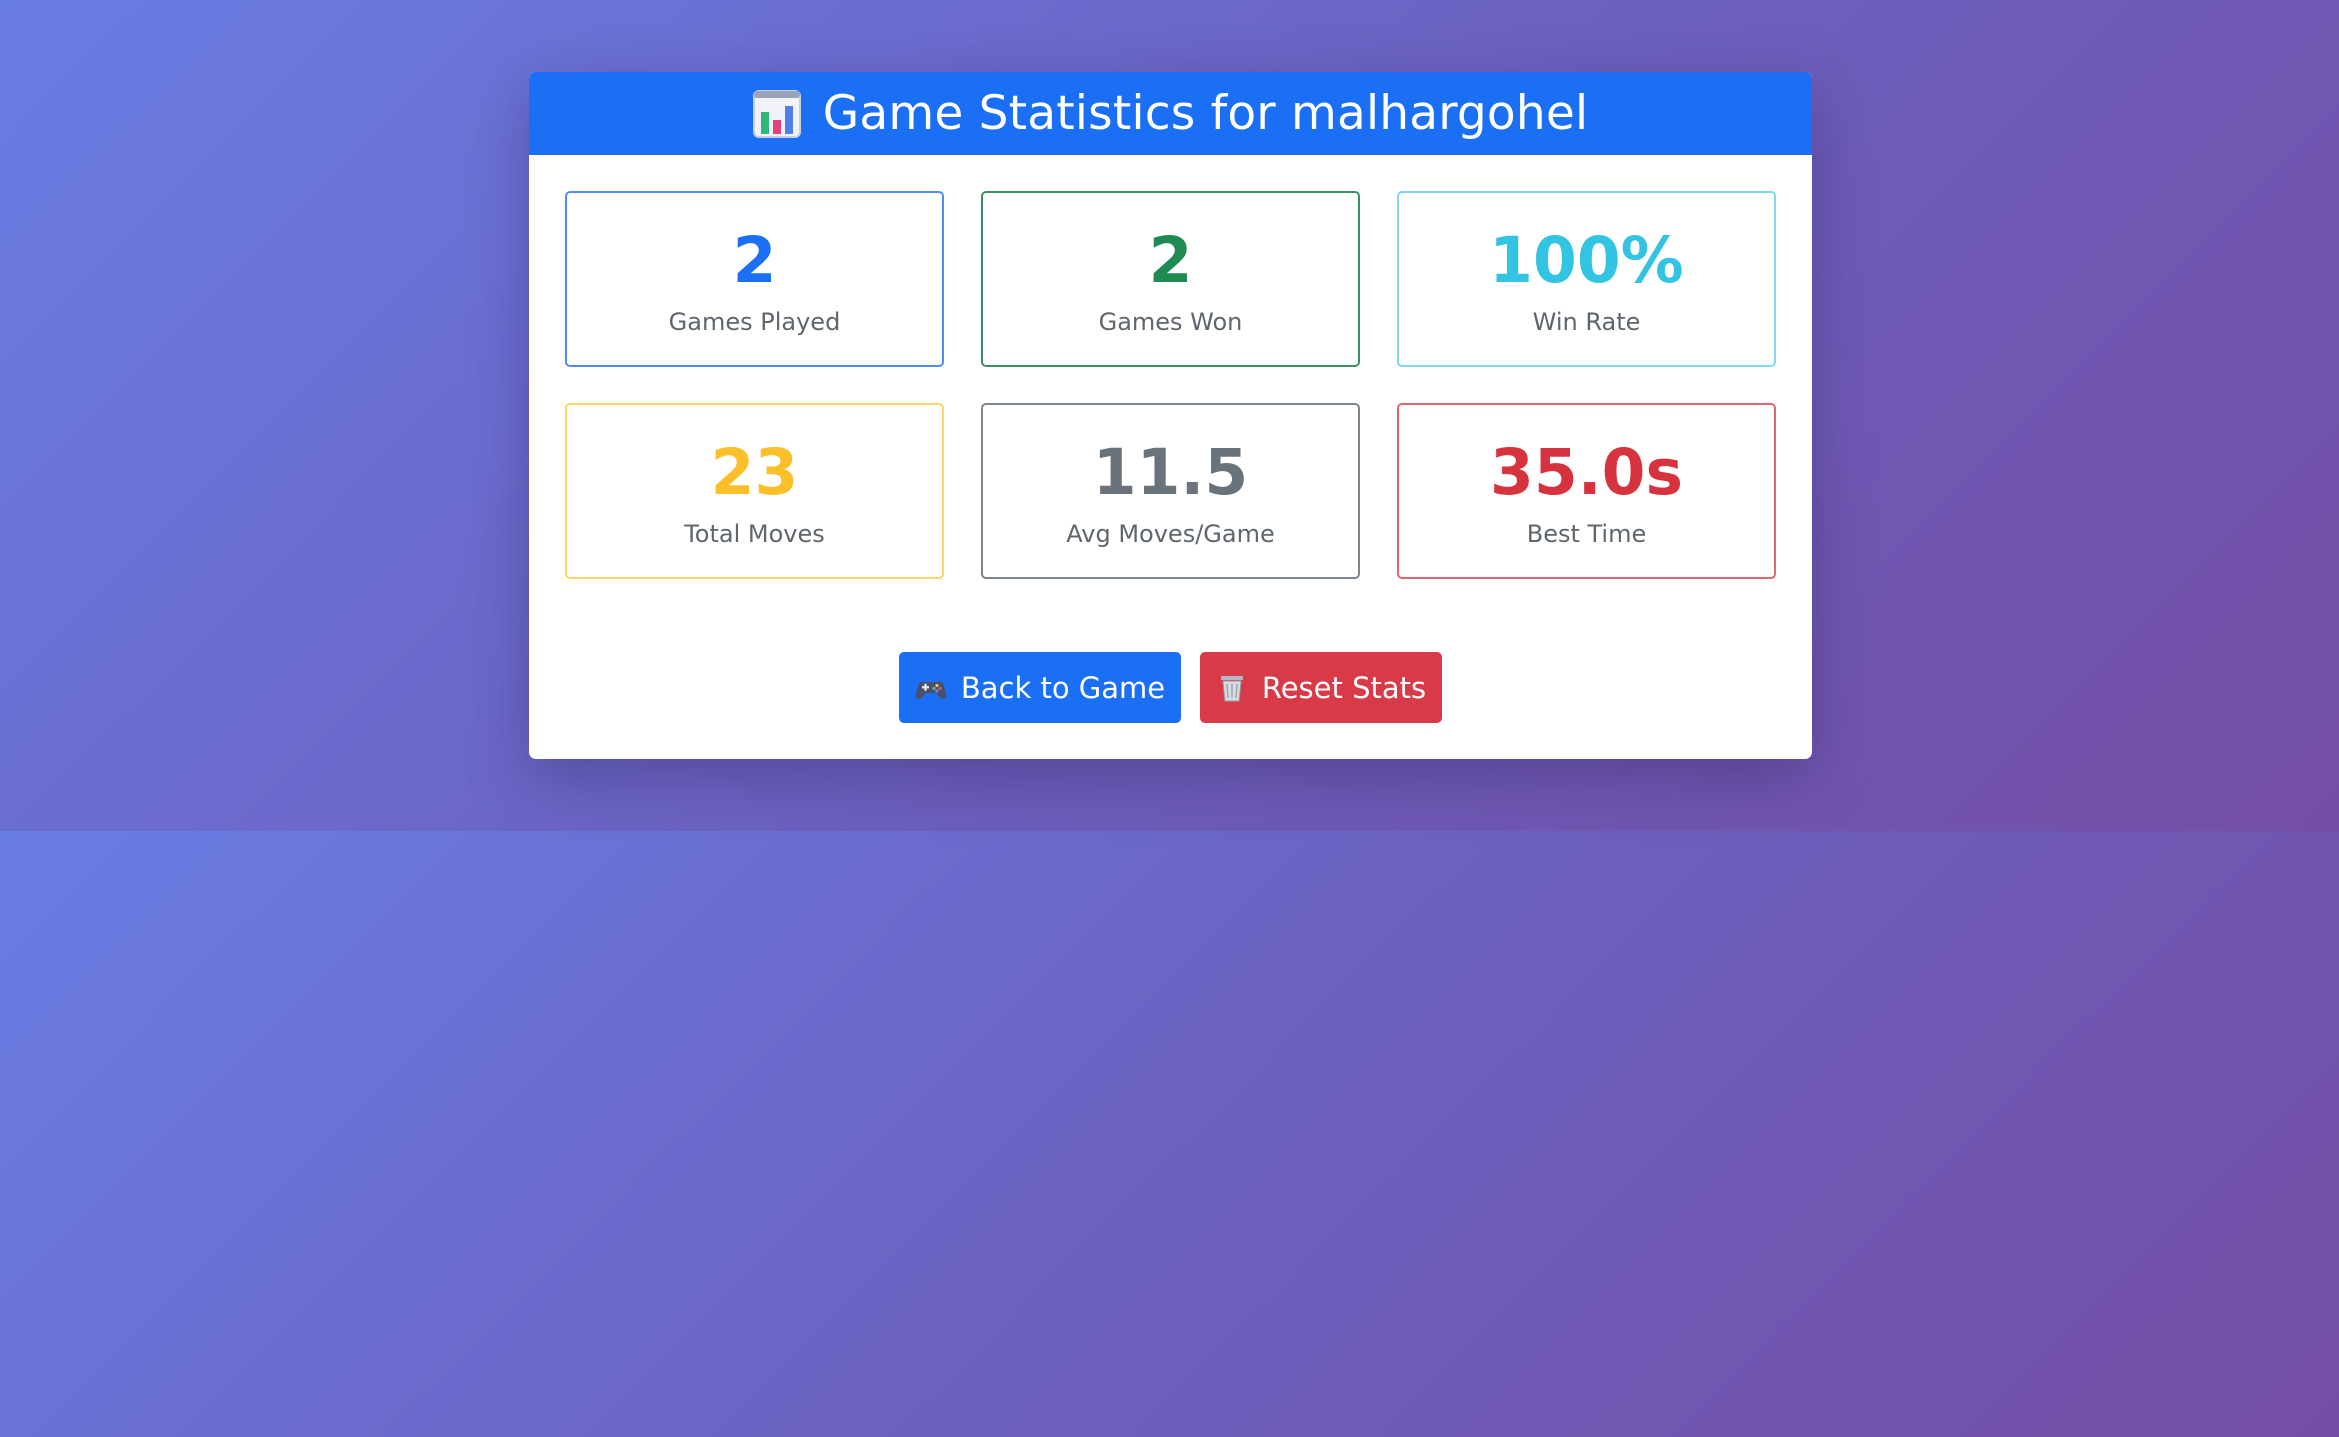 The image size is (2339, 1437). What do you see at coordinates (1170, 533) in the screenshot?
I see `stat-label: Avg Moves/Game` at bounding box center [1170, 533].